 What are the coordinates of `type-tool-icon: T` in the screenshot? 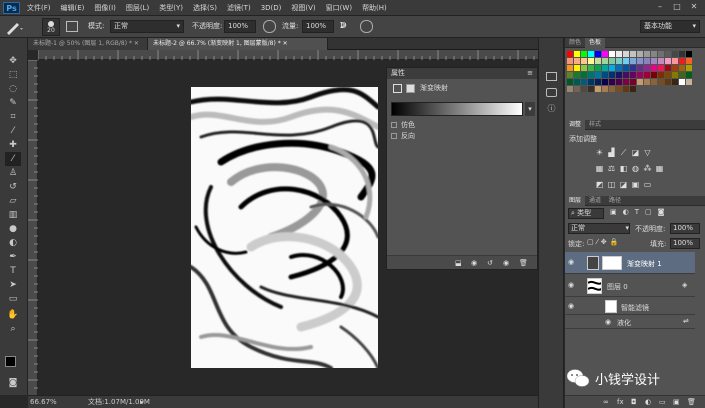 It's located at (13, 271).